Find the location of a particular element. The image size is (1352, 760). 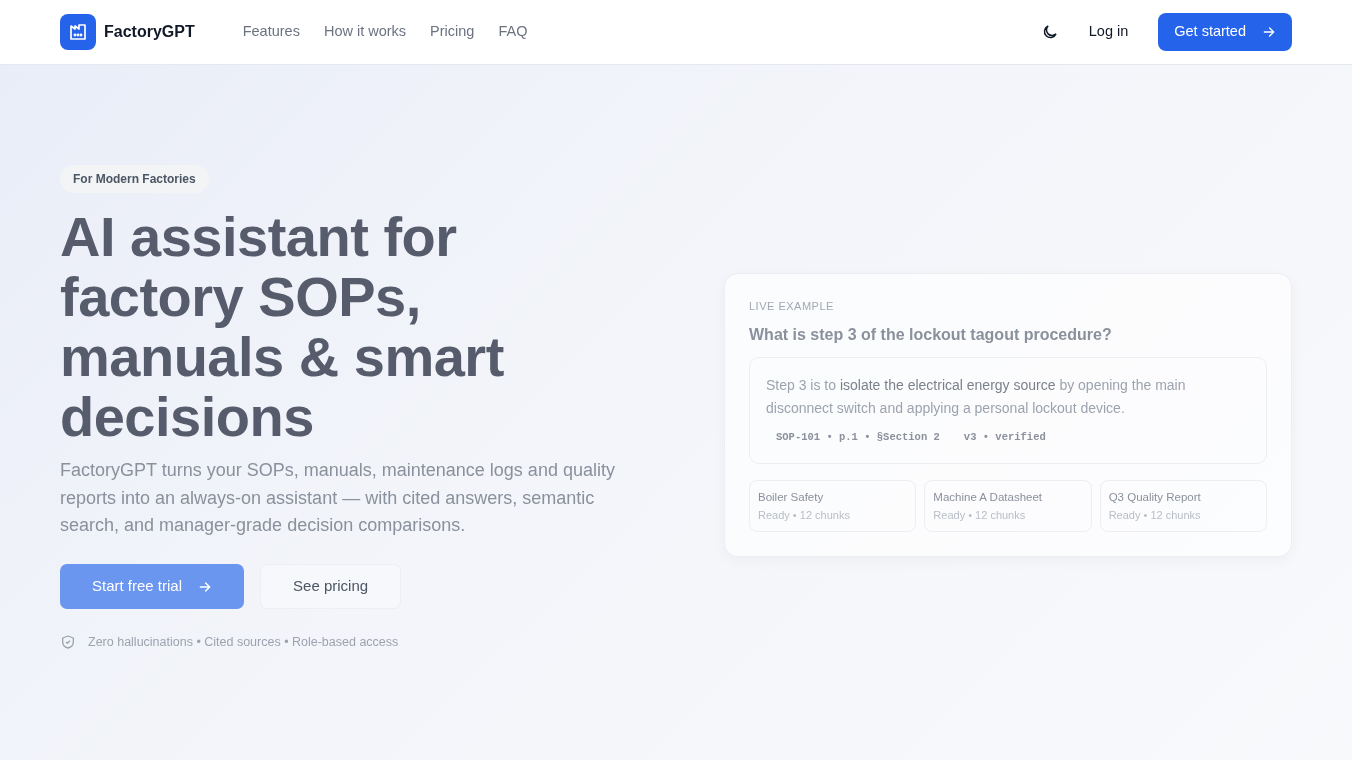

nav-link: Features is located at coordinates (271, 32).